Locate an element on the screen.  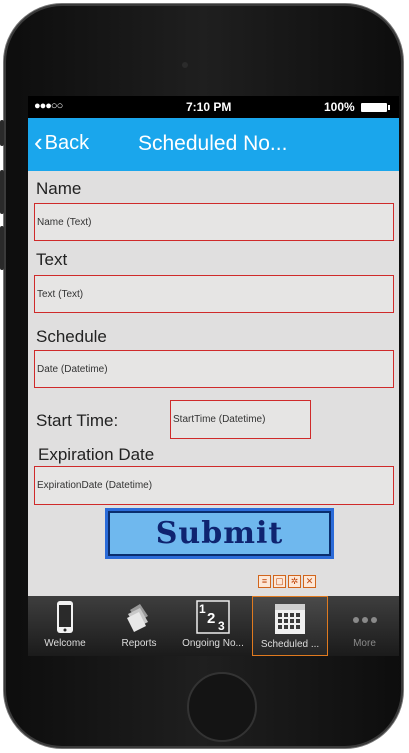
more-icon is located at coordinates (364, 620).